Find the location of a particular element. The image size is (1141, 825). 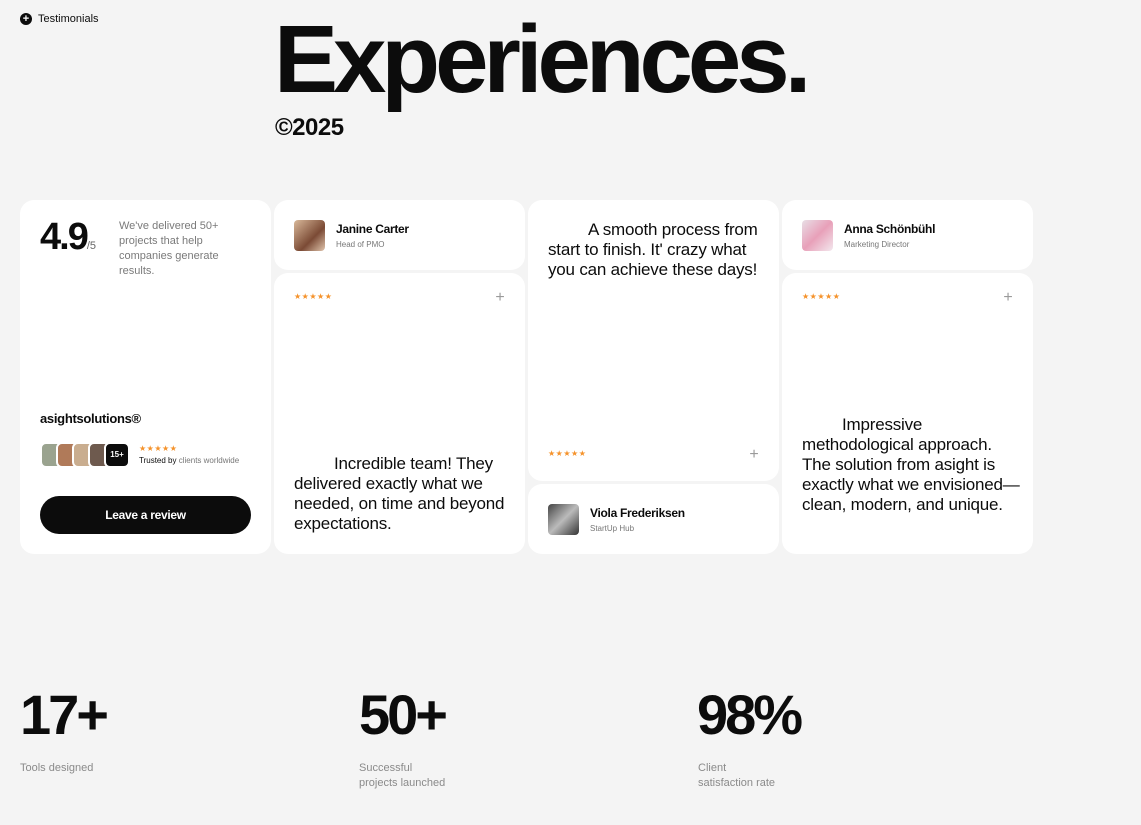

stat-label: Tools designed is located at coordinates (56, 768).